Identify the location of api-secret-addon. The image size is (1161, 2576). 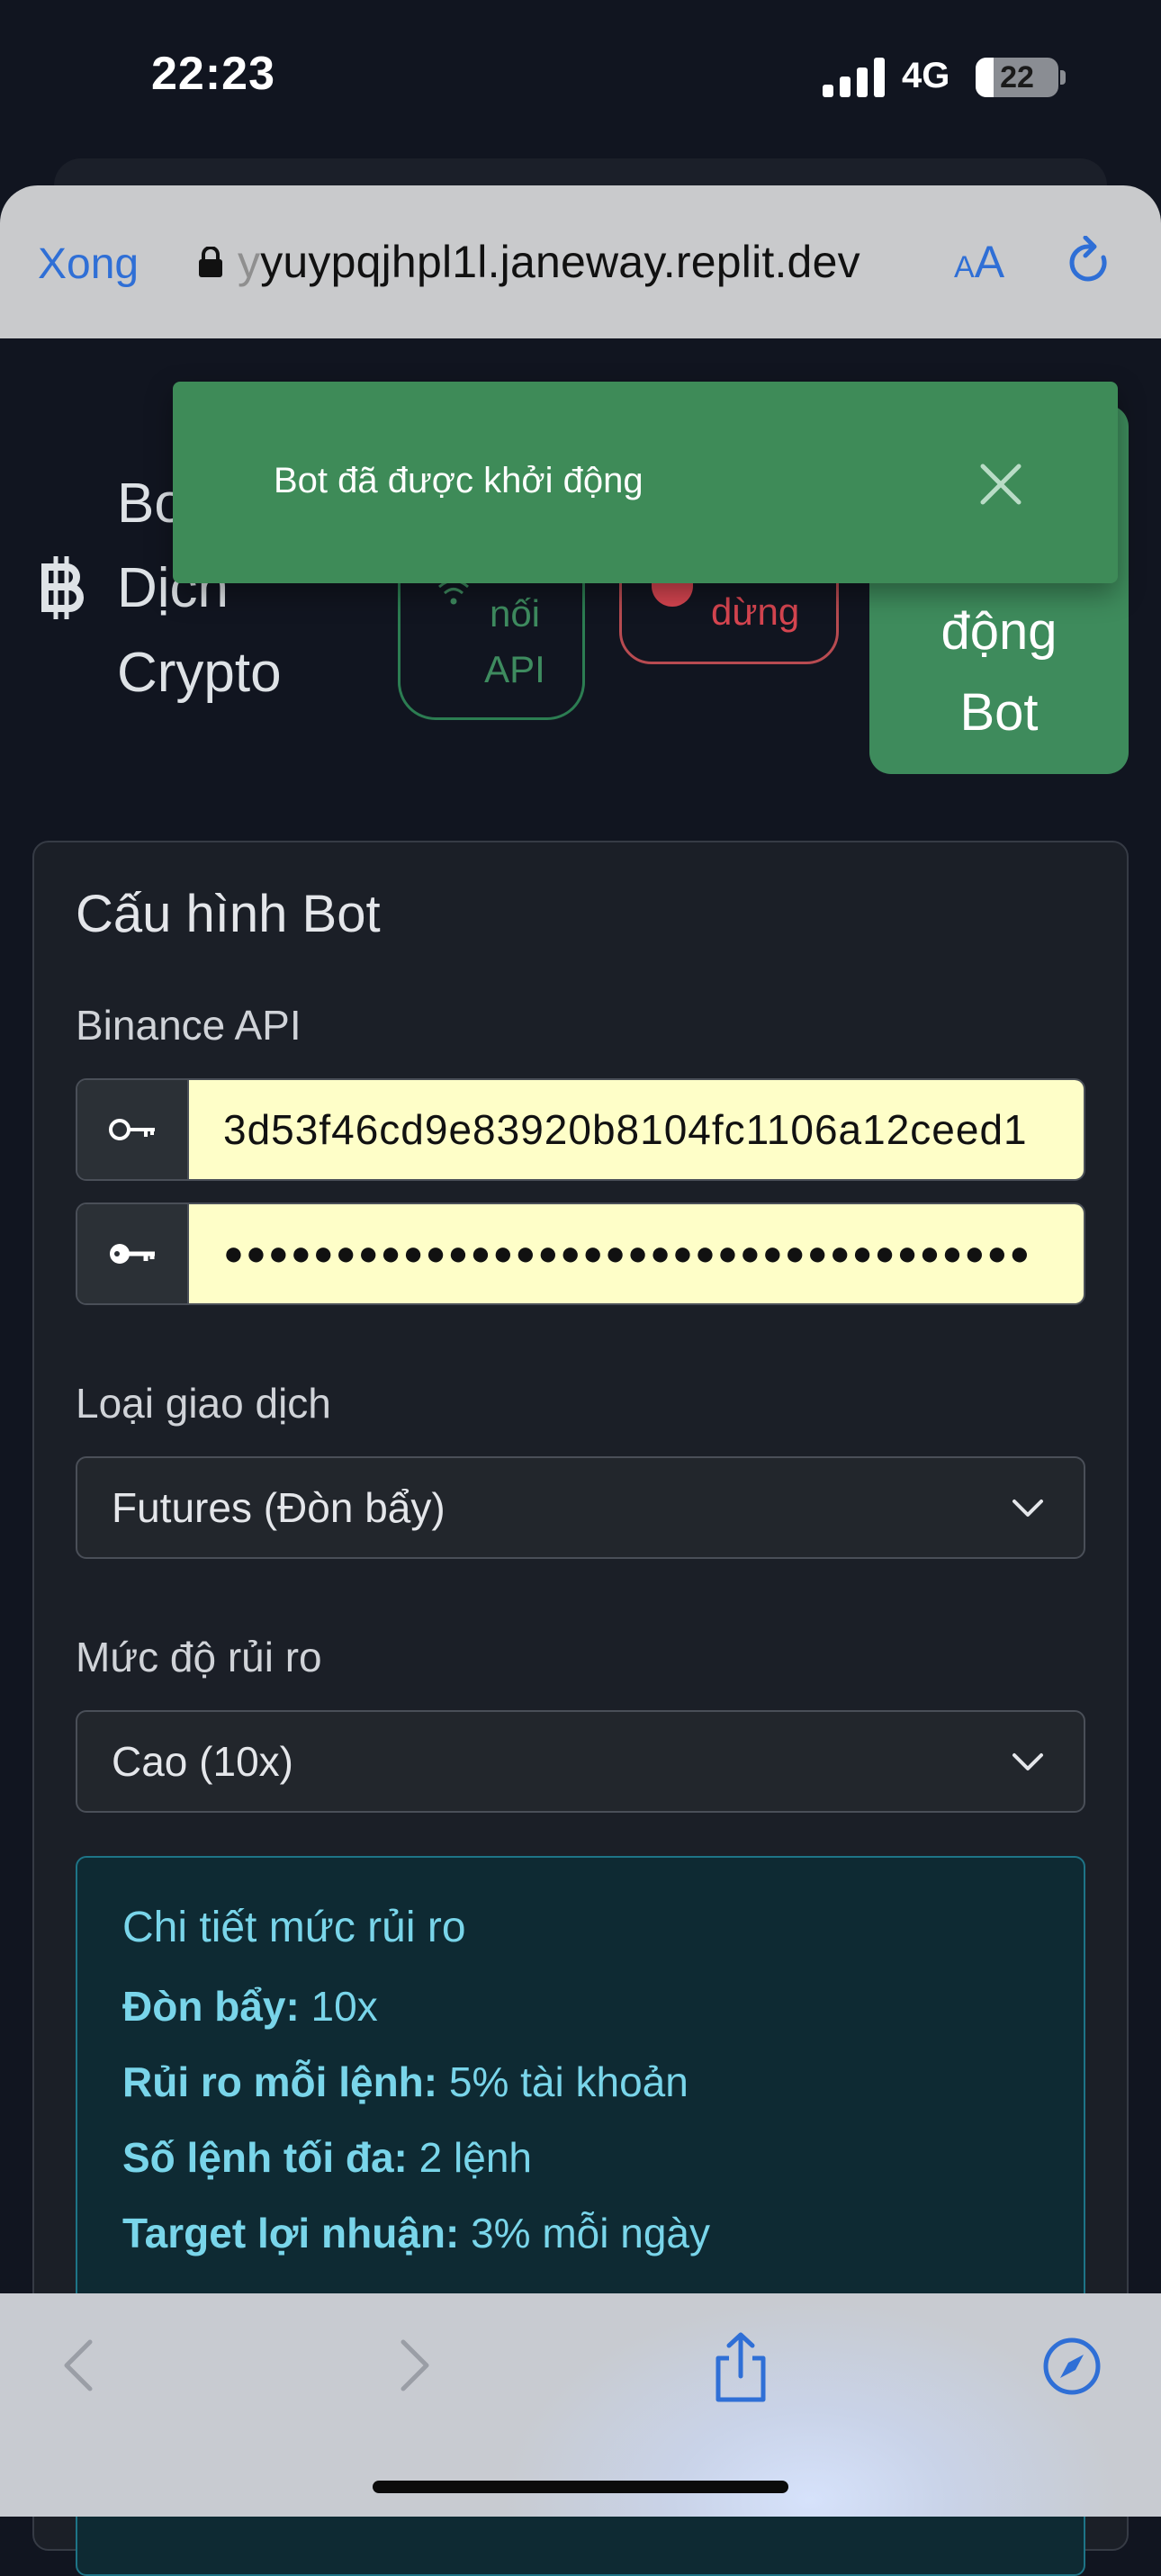
(133, 1253).